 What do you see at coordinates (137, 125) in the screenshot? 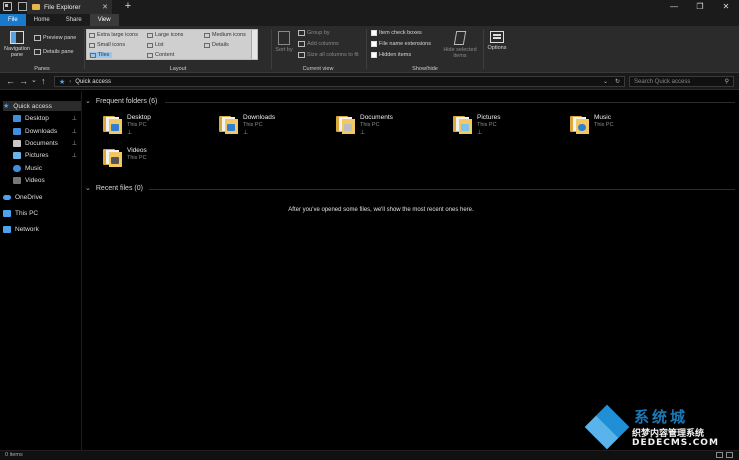
I see `folder-location: This PC` at bounding box center [137, 125].